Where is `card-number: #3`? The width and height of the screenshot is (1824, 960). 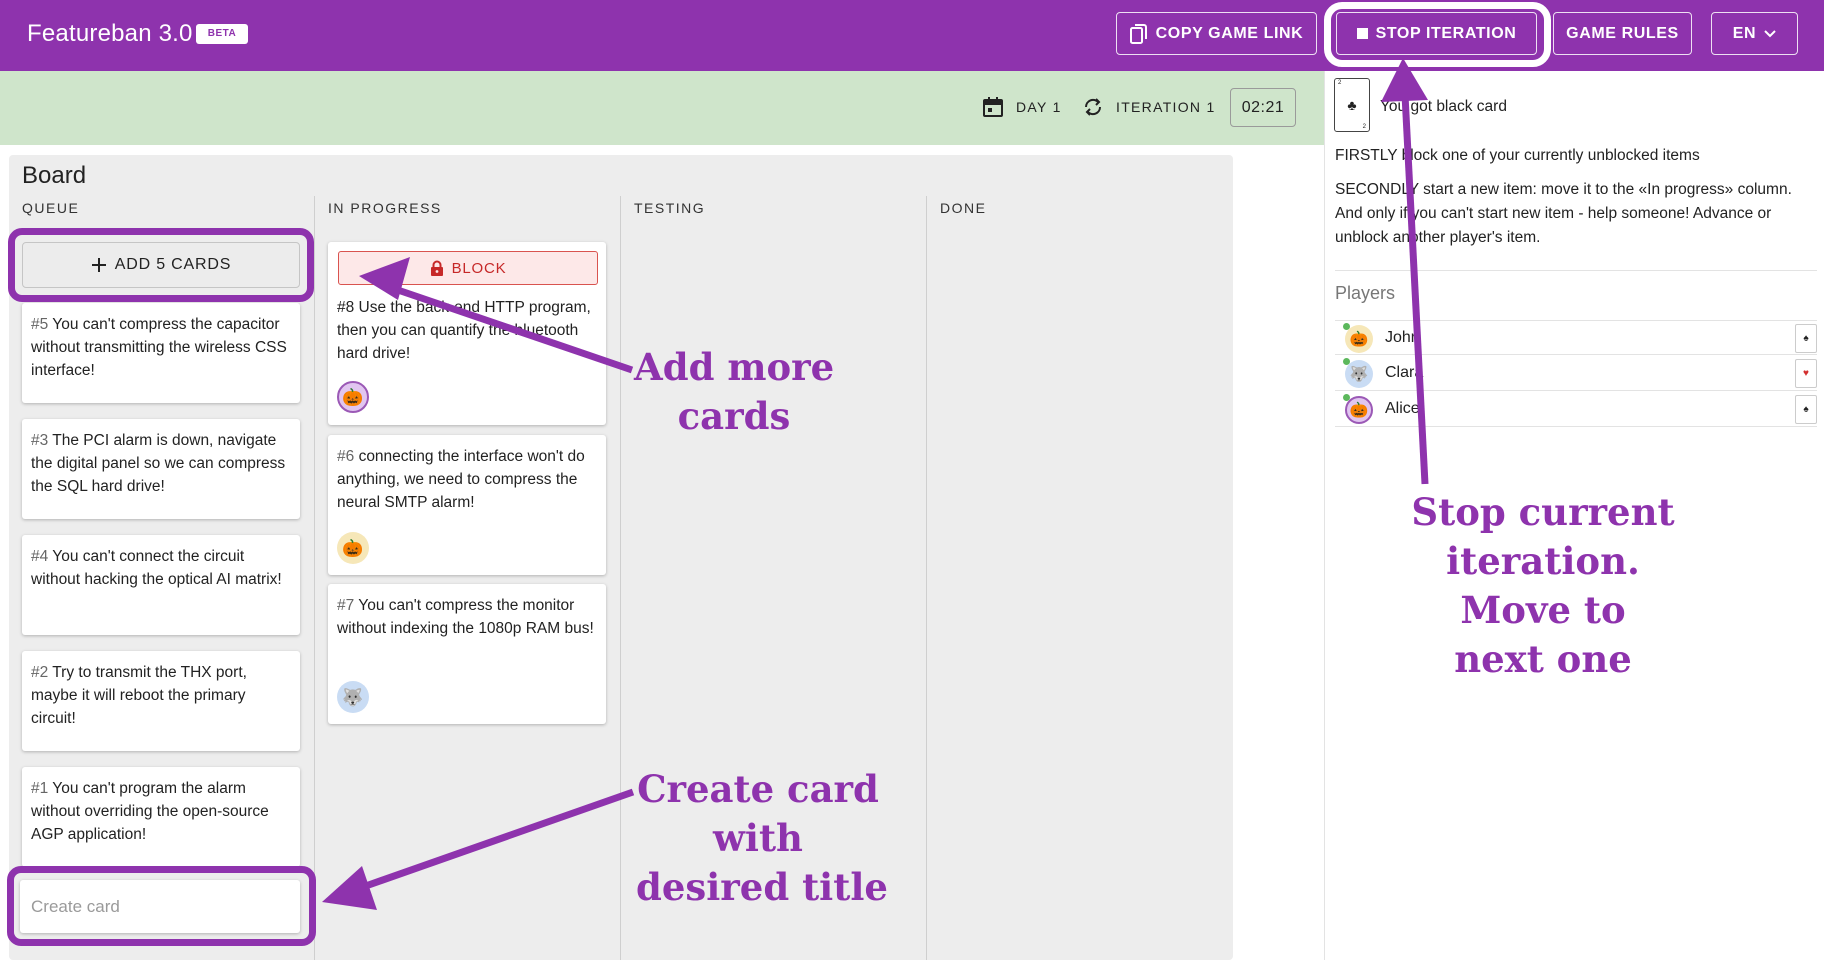
card-number: #3 is located at coordinates (40, 440).